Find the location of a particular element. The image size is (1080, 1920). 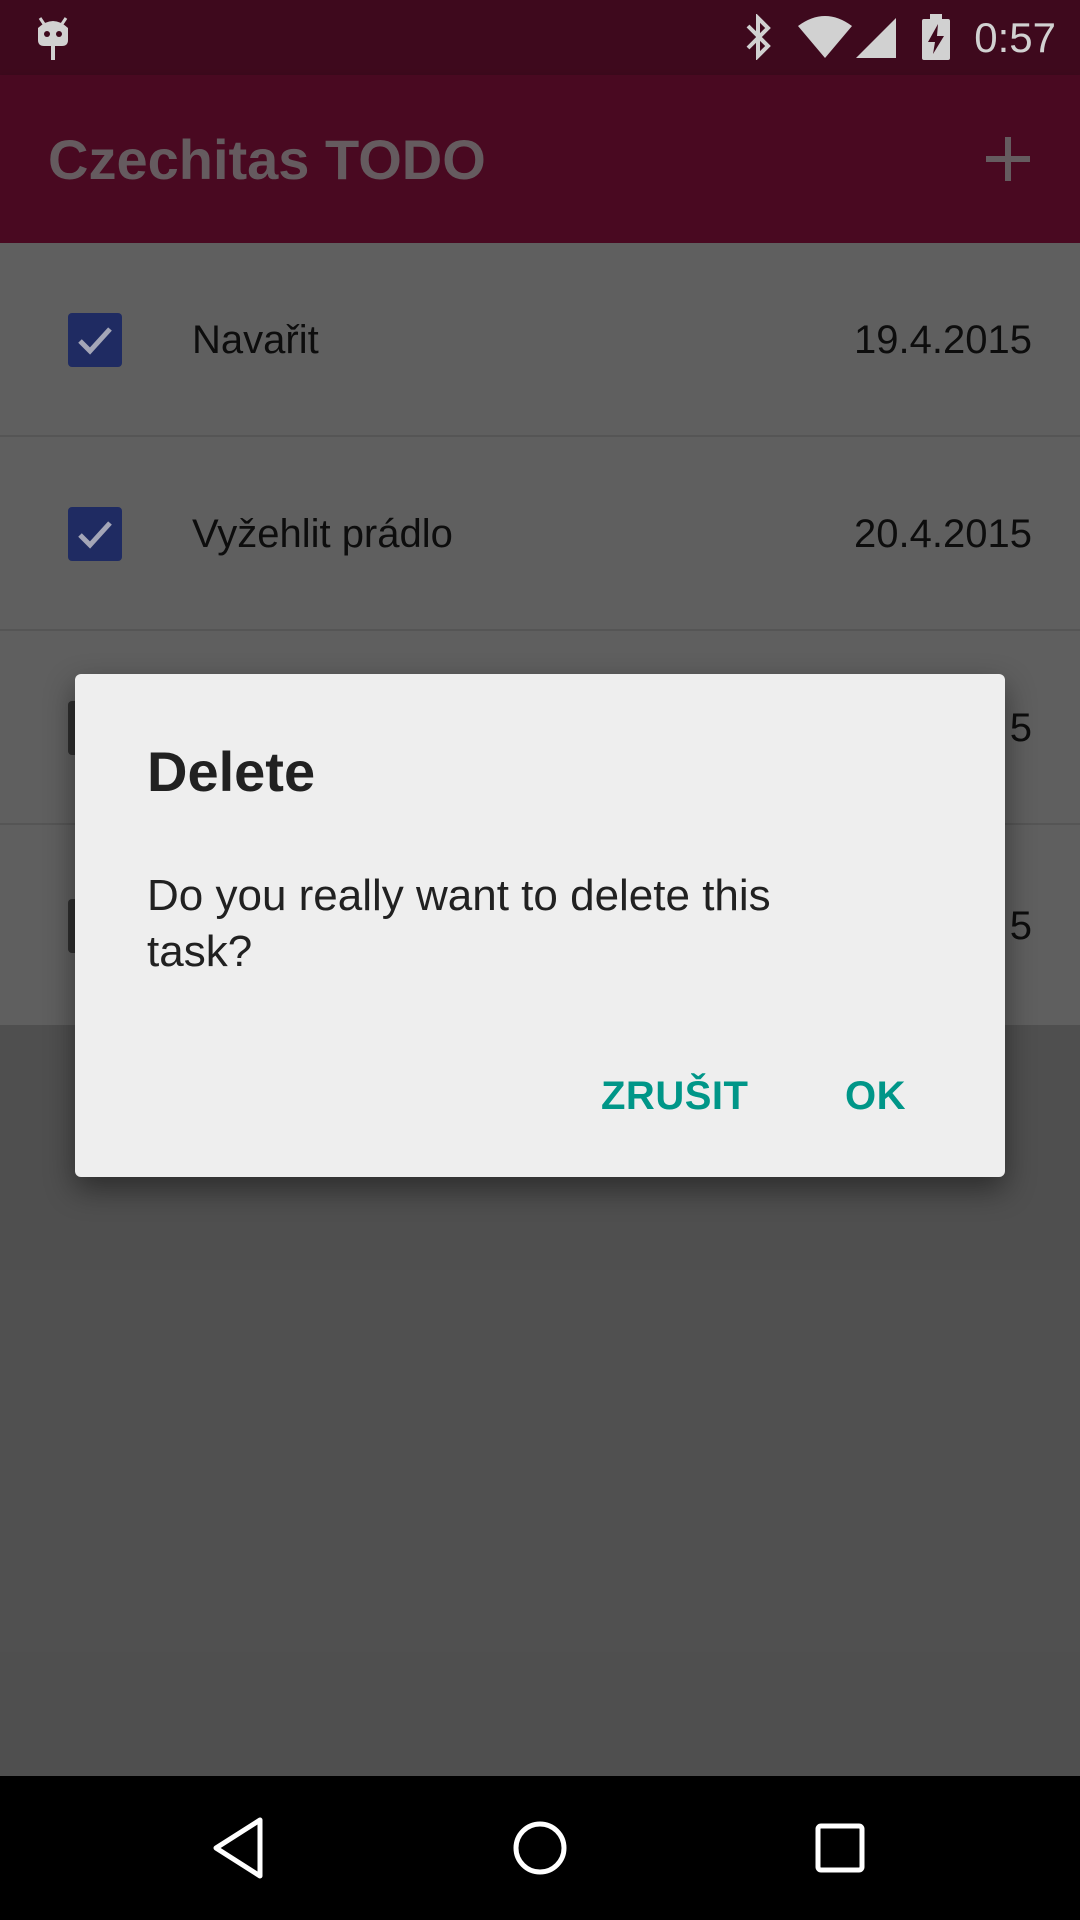

navigation-bar is located at coordinates (540, 1848).